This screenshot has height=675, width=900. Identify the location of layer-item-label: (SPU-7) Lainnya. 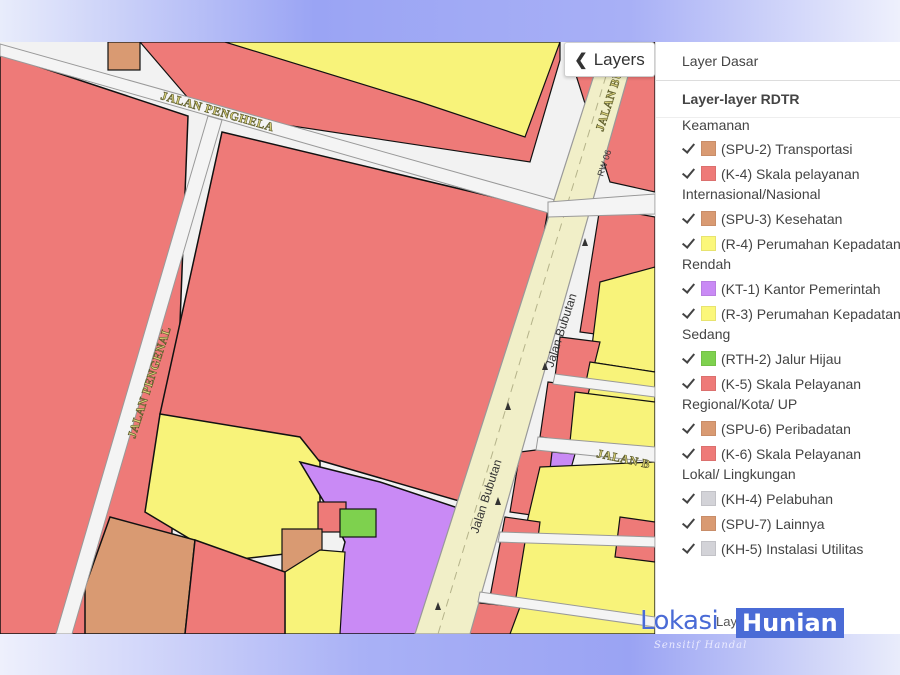
(773, 524).